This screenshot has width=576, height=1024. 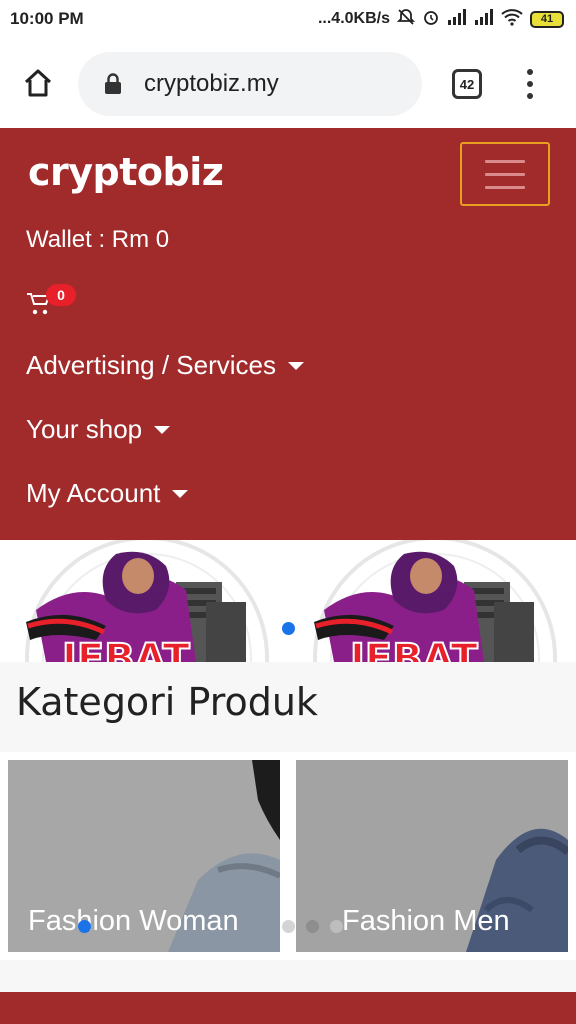 What do you see at coordinates (288, 976) in the screenshot?
I see `section-spacer` at bounding box center [288, 976].